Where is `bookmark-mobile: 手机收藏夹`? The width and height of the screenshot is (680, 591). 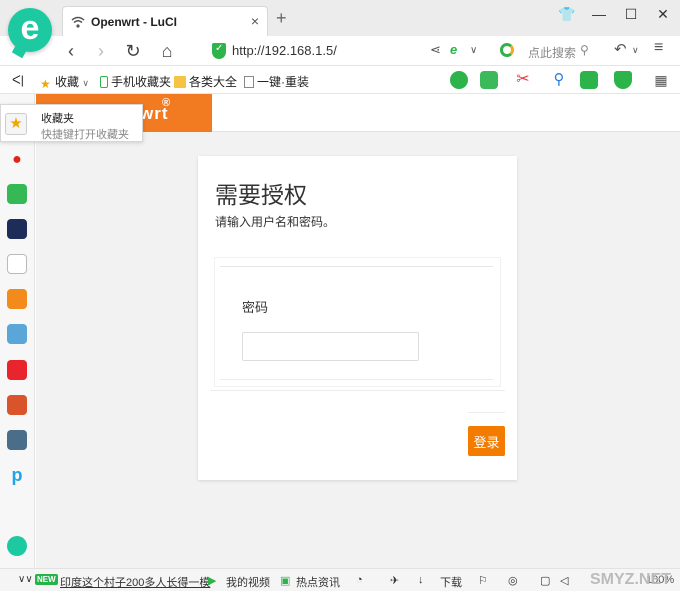
bookmark-mobile: 手机收藏夹 is located at coordinates (135, 81).